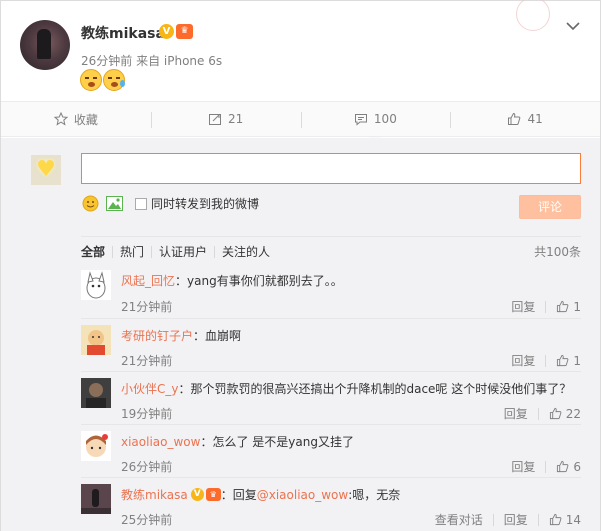 The height and width of the screenshot is (531, 601). What do you see at coordinates (123, 33) in the screenshot?
I see `author-name: 教练mikasa` at bounding box center [123, 33].